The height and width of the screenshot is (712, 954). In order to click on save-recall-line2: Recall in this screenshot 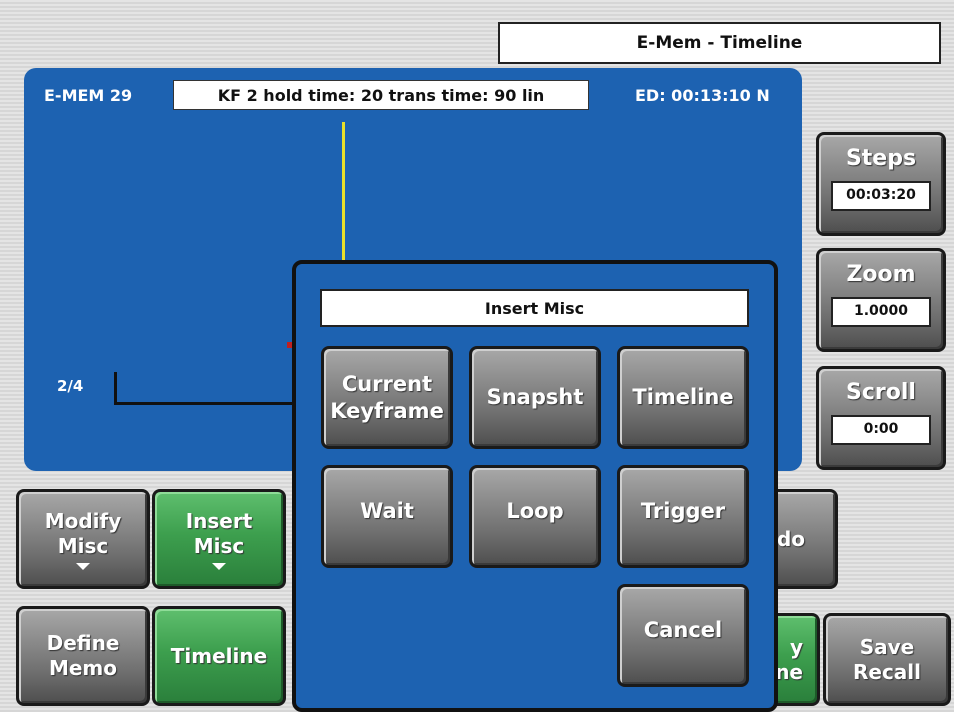, I will do `click(887, 671)`.